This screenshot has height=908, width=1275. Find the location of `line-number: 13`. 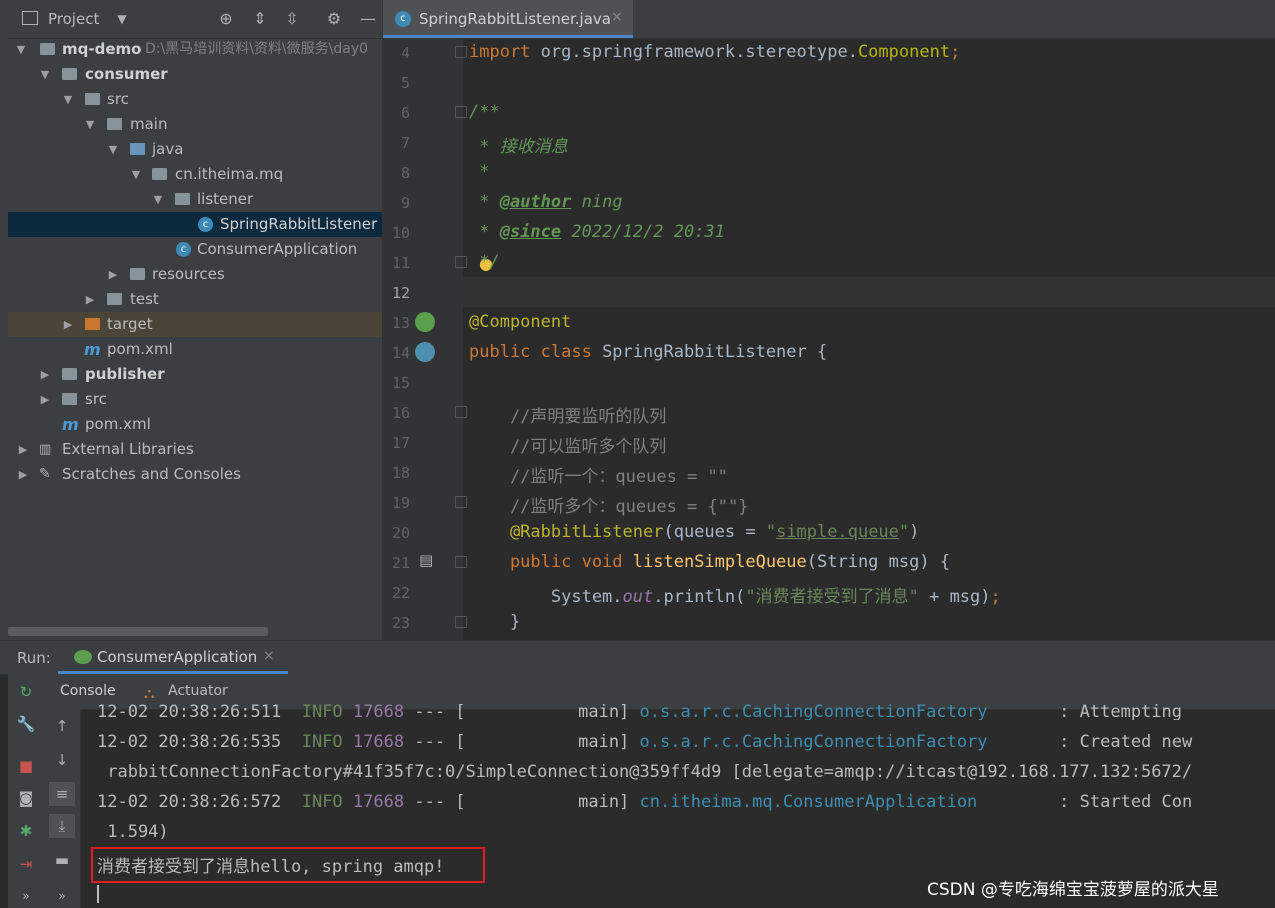

line-number: 13 is located at coordinates (400, 323).